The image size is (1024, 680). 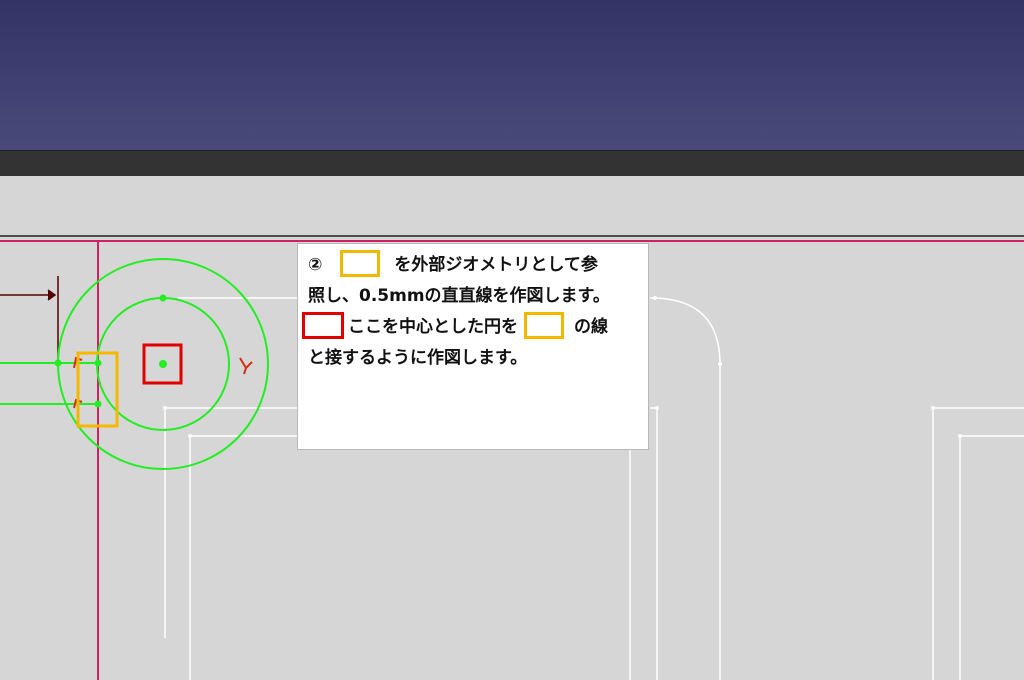 I want to click on callout-text-1: を外部ジオメトリとして参, so click(x=496, y=265).